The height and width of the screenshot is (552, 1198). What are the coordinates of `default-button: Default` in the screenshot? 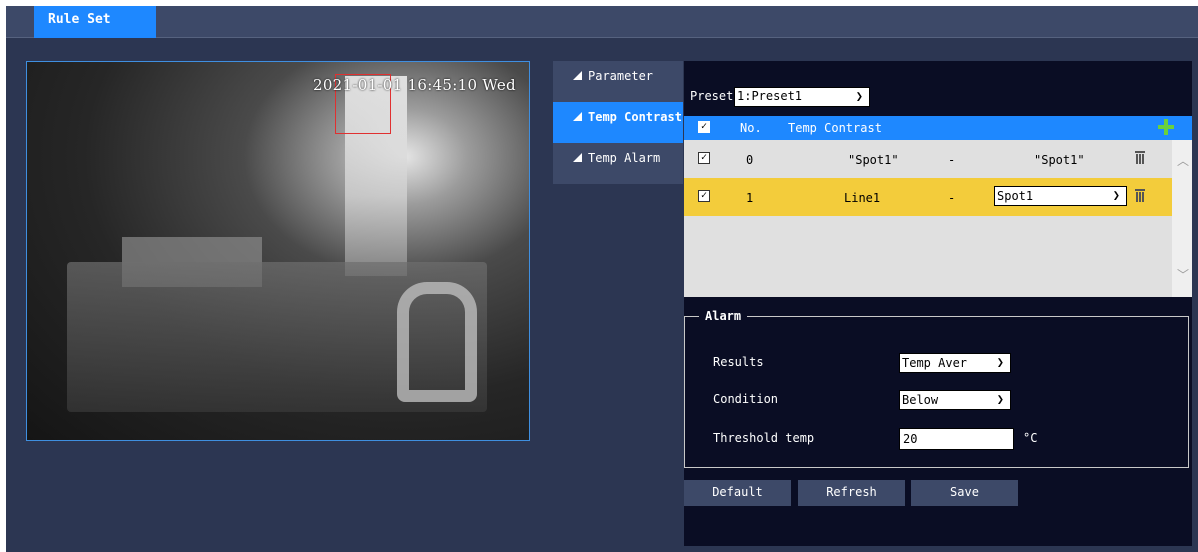 It's located at (737, 493).